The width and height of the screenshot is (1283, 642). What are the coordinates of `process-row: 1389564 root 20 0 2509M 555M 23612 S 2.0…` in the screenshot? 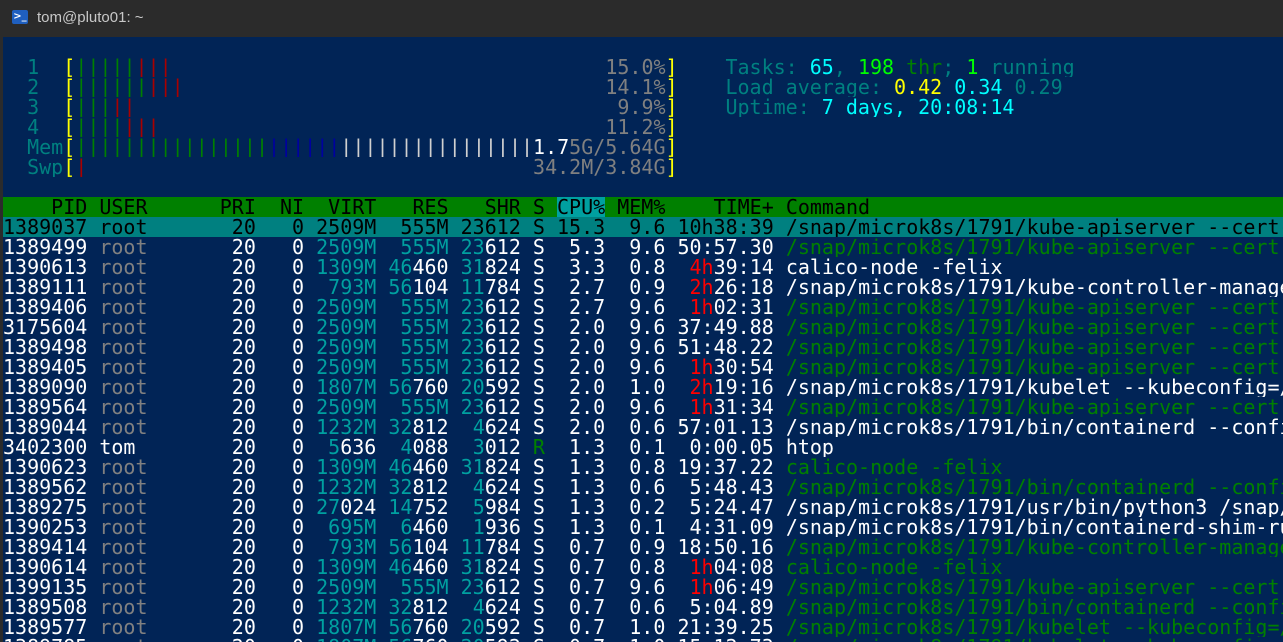 It's located at (643, 407).